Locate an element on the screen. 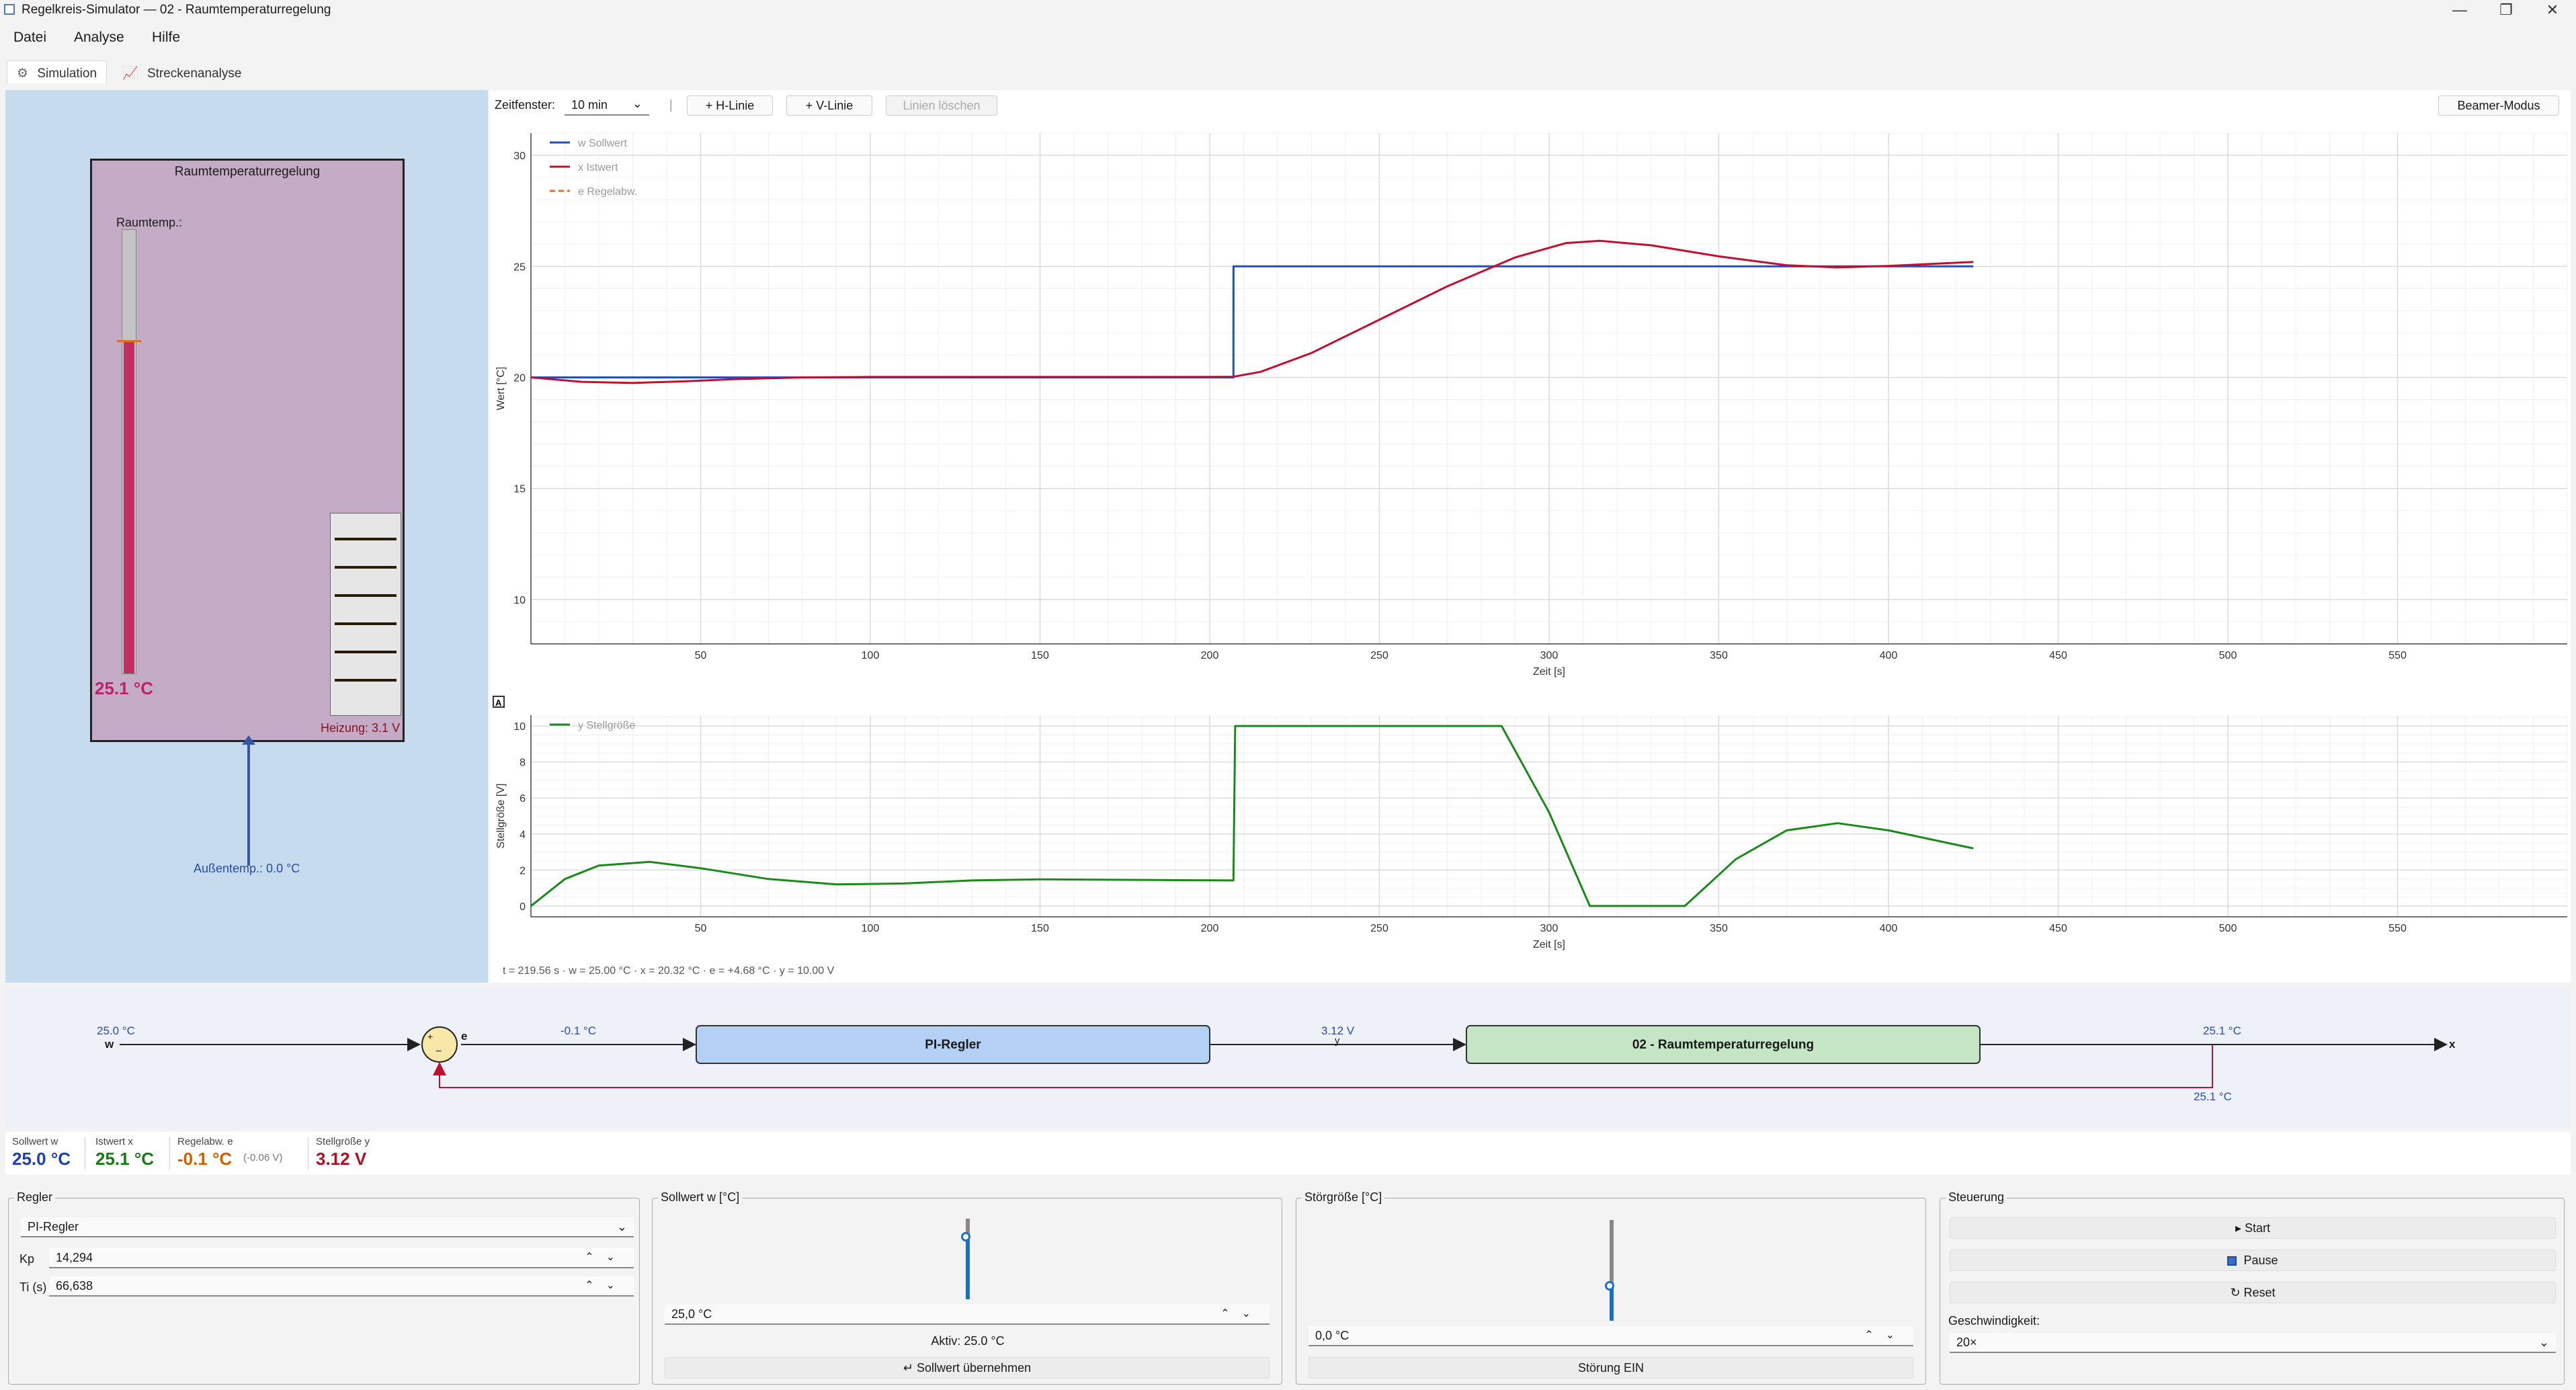 The width and height of the screenshot is (2576, 1390). zeitfenster-value: 10 min is located at coordinates (589, 105).